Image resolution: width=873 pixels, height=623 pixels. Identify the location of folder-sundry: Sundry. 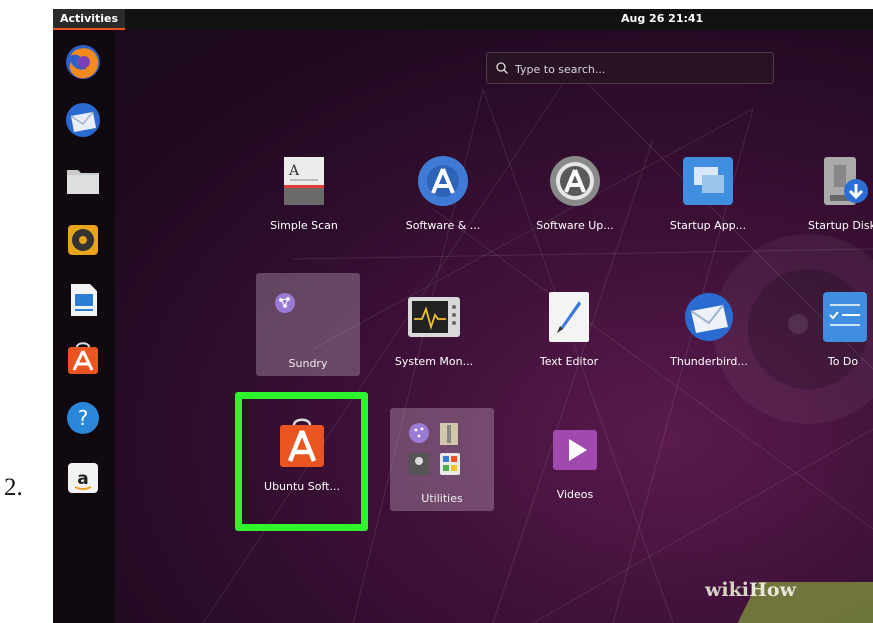
(308, 324).